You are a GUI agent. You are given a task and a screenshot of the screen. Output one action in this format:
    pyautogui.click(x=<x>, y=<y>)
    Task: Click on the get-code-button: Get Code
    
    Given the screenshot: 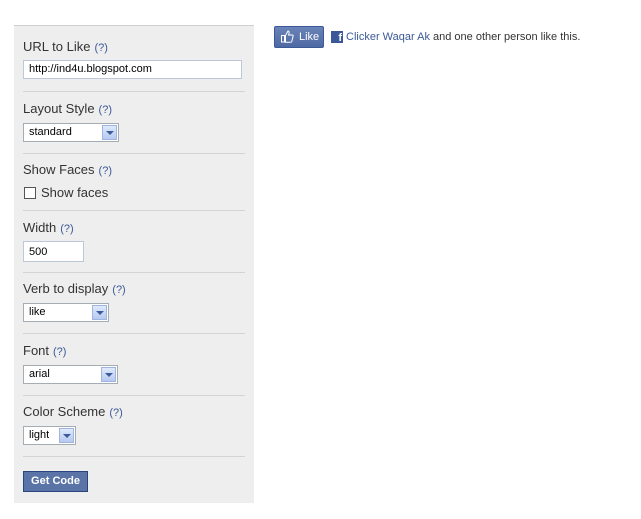 What is the action you would take?
    pyautogui.click(x=55, y=481)
    